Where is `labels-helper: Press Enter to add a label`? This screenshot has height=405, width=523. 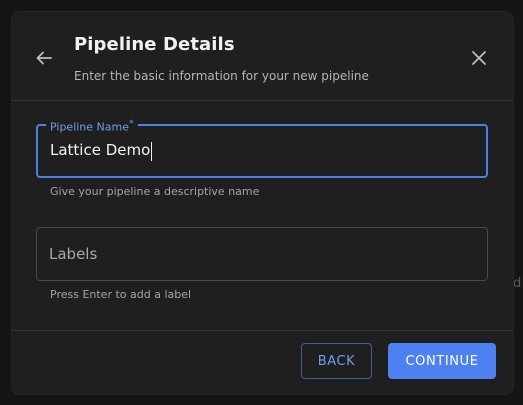
labels-helper: Press Enter to add a label is located at coordinates (121, 294).